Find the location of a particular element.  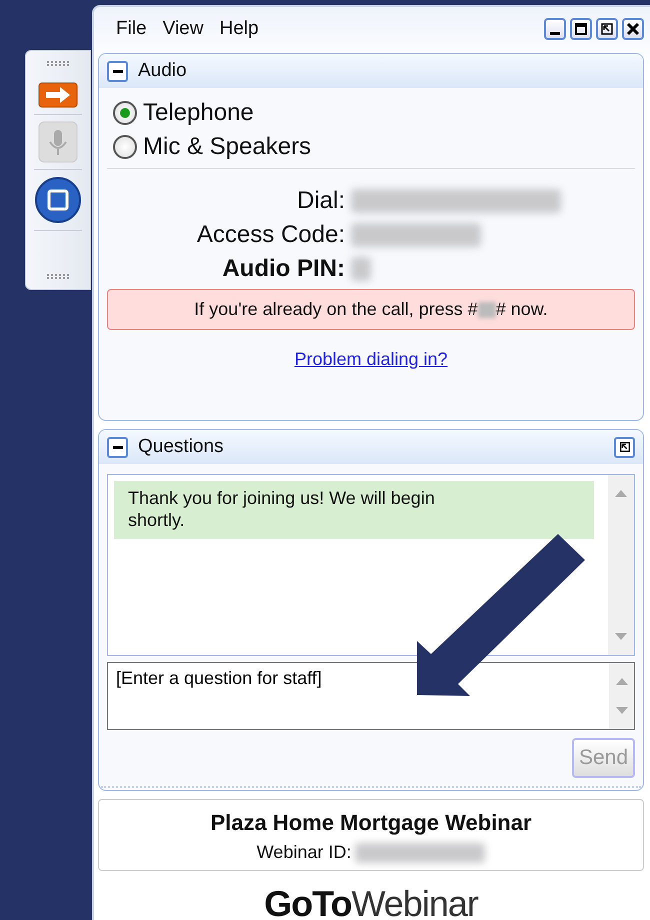

field-label: Audio PIN: is located at coordinates (283, 269).